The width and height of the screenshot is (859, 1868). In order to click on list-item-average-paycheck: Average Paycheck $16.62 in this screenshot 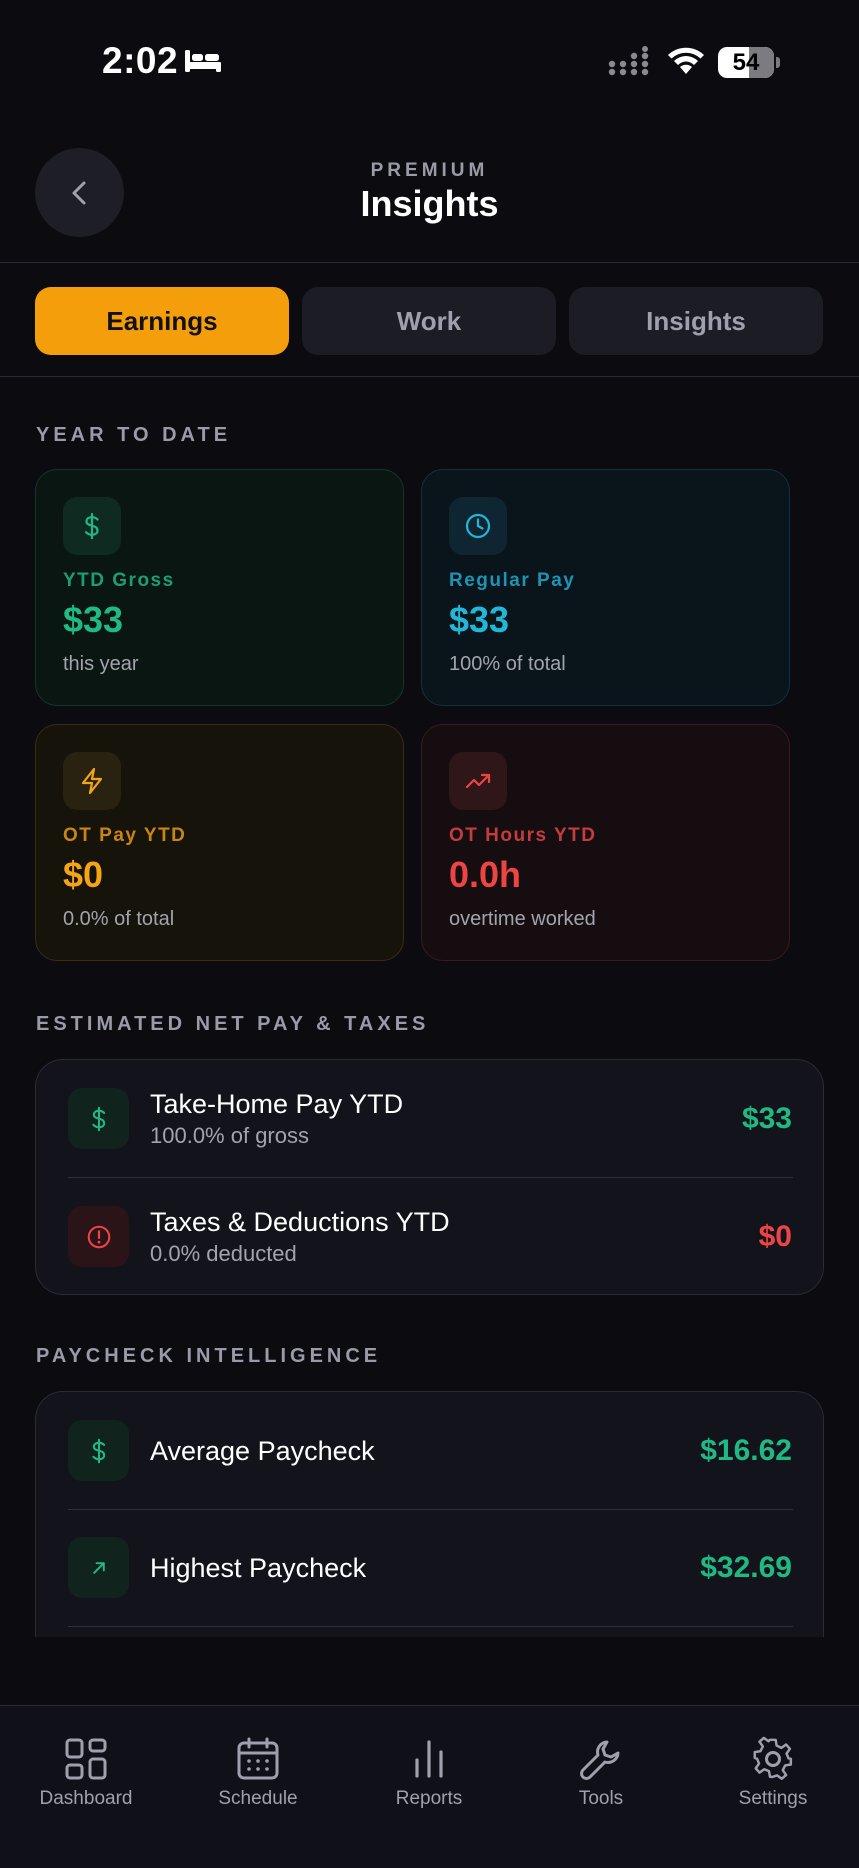, I will do `click(429, 1450)`.